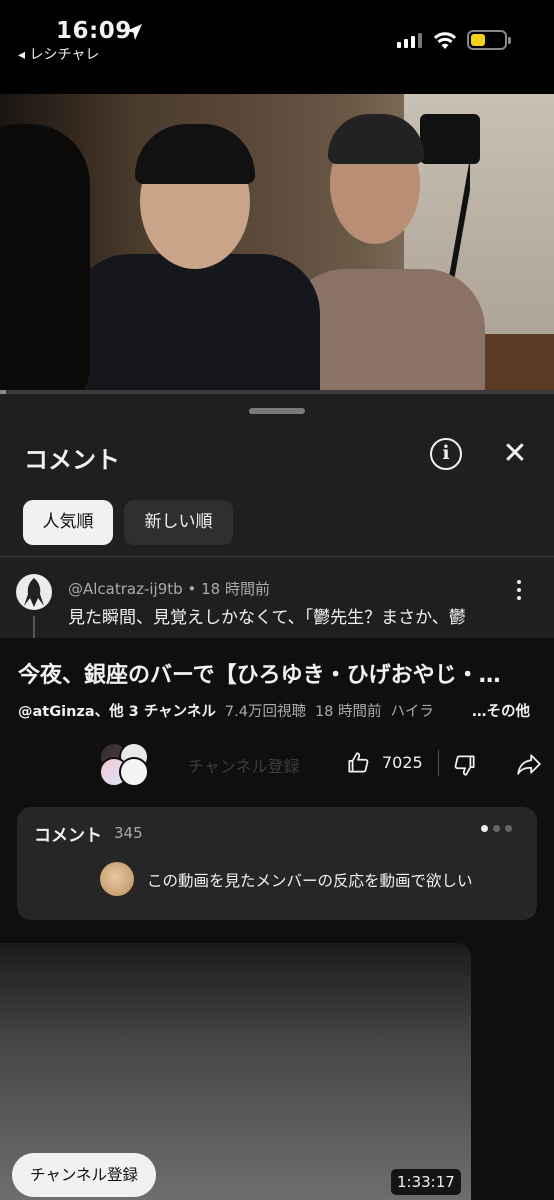 The width and height of the screenshot is (554, 1200). I want to click on status-bar: 16:09 ◂ レシチャレ, so click(277, 47).